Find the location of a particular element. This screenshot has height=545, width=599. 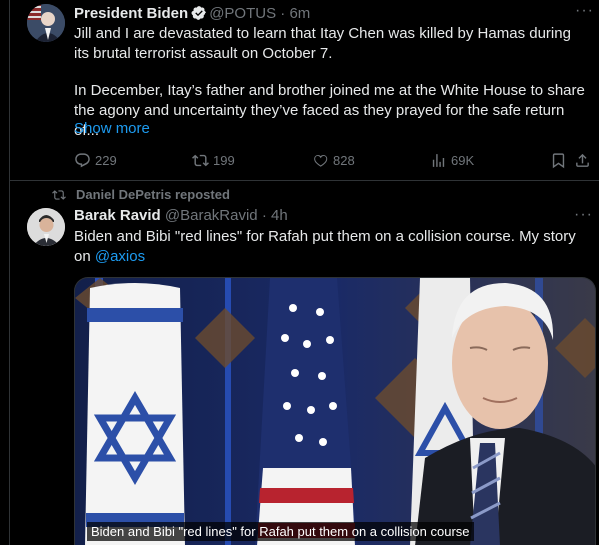

like-button: 828 is located at coordinates (333, 160).